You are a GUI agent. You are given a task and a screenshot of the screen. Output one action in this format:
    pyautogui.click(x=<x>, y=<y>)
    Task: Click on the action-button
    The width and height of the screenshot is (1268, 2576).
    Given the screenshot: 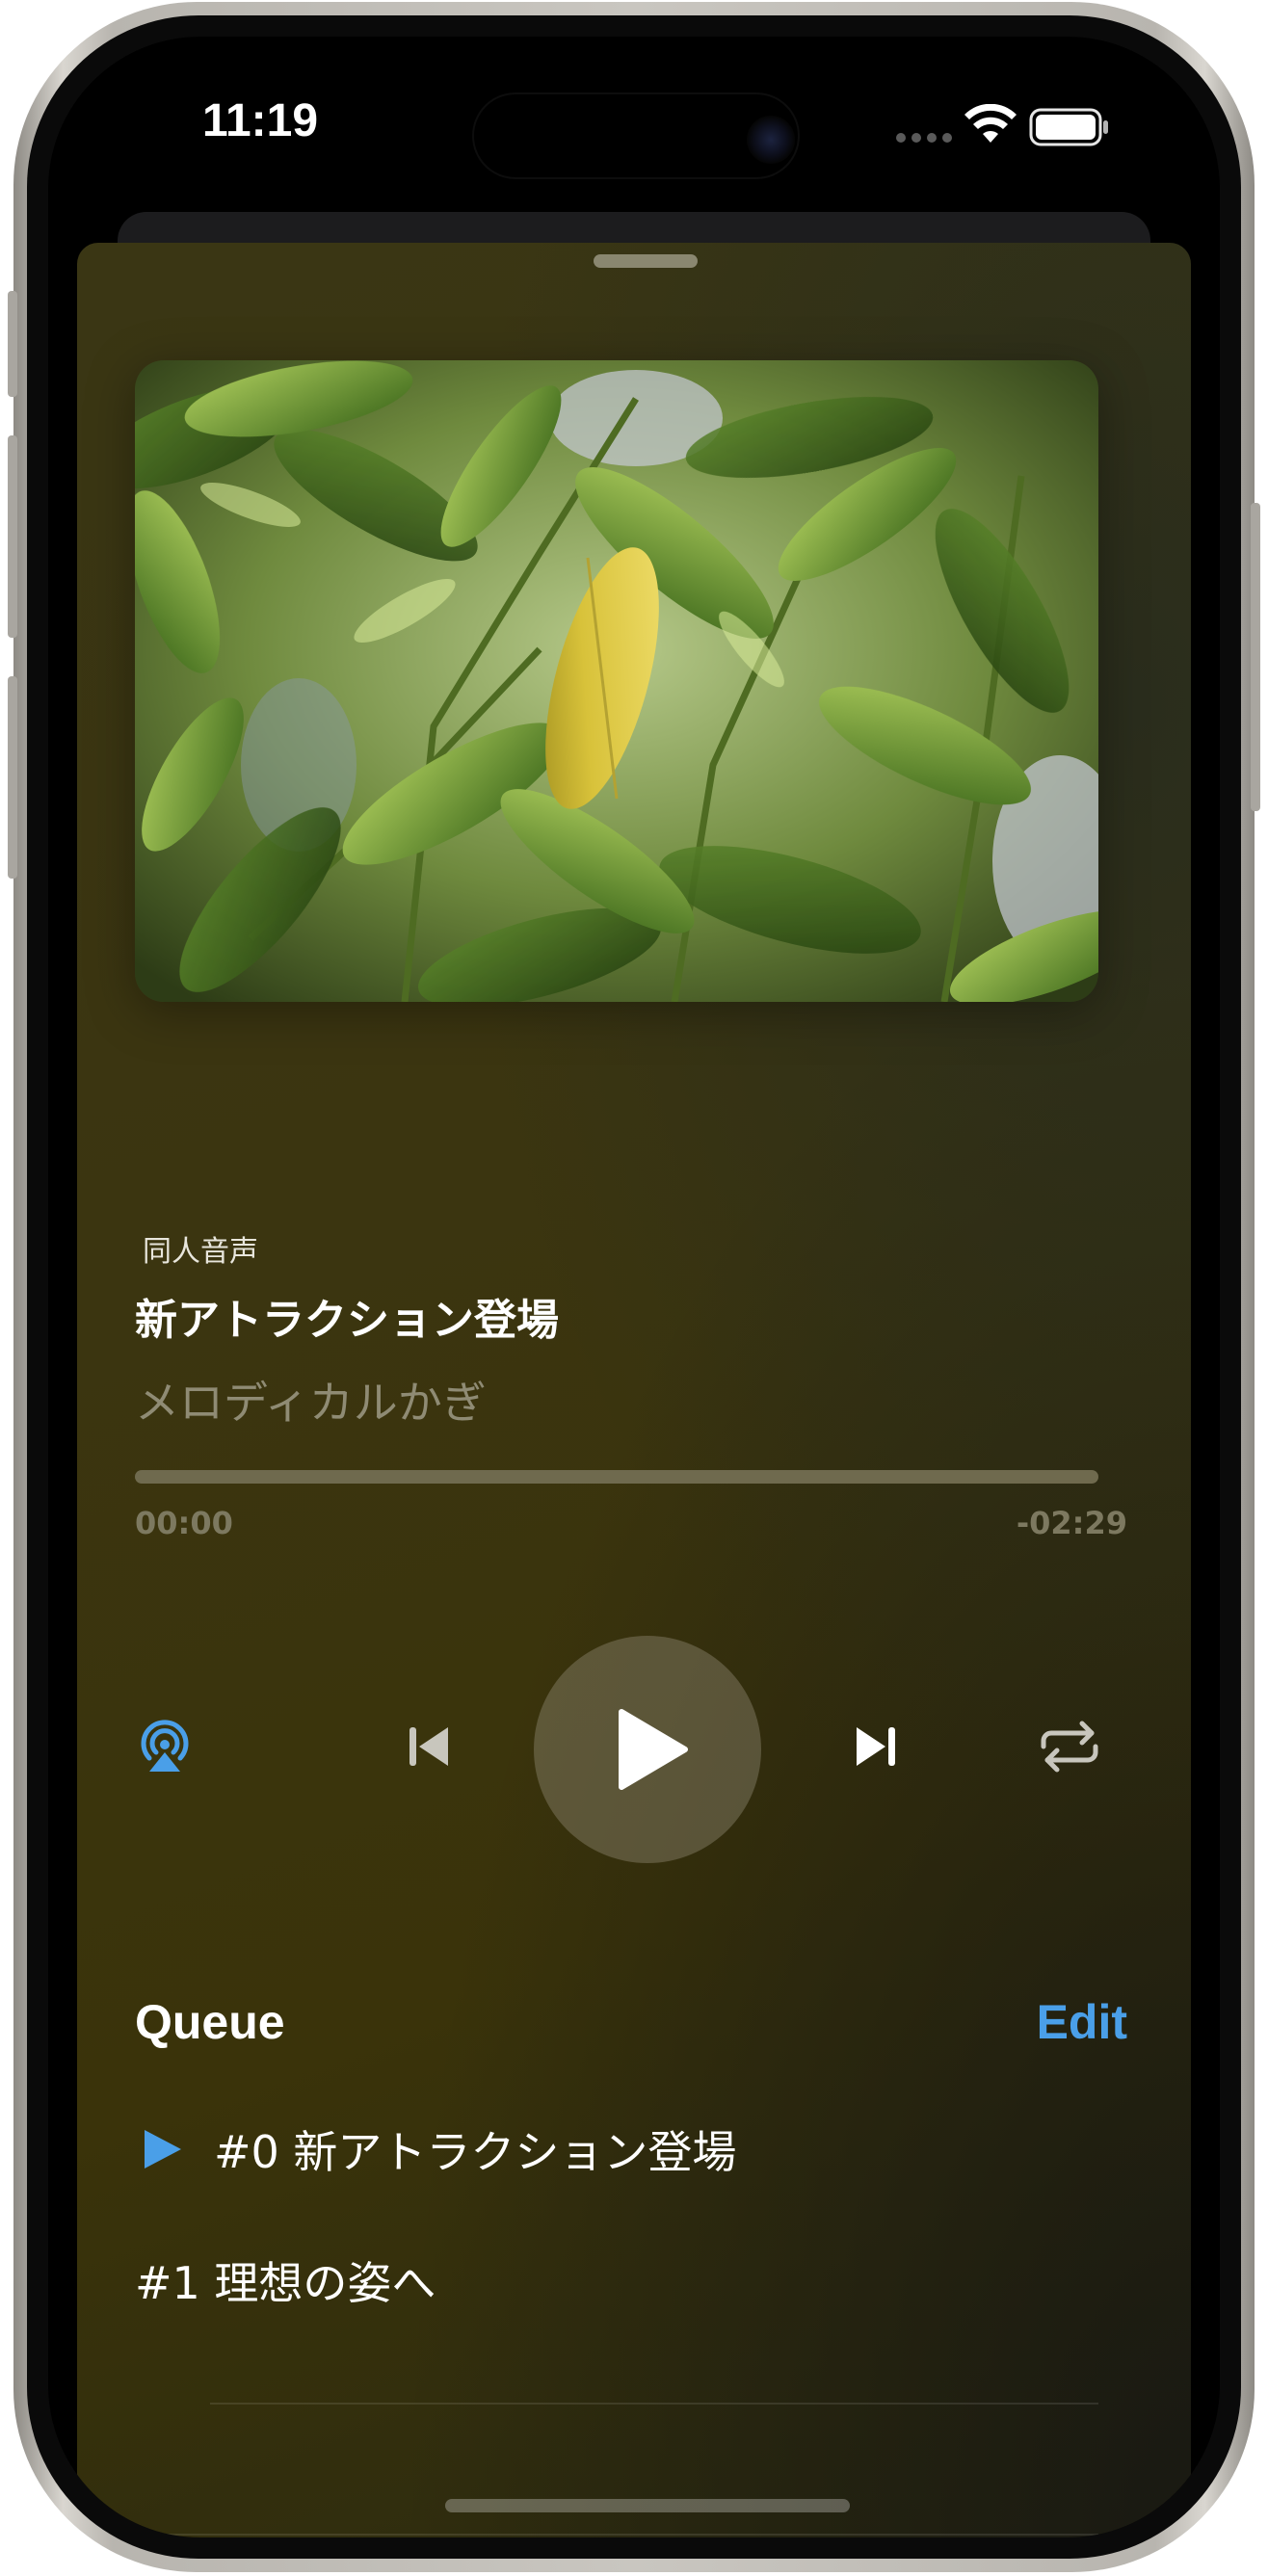 What is the action you would take?
    pyautogui.click(x=12, y=344)
    